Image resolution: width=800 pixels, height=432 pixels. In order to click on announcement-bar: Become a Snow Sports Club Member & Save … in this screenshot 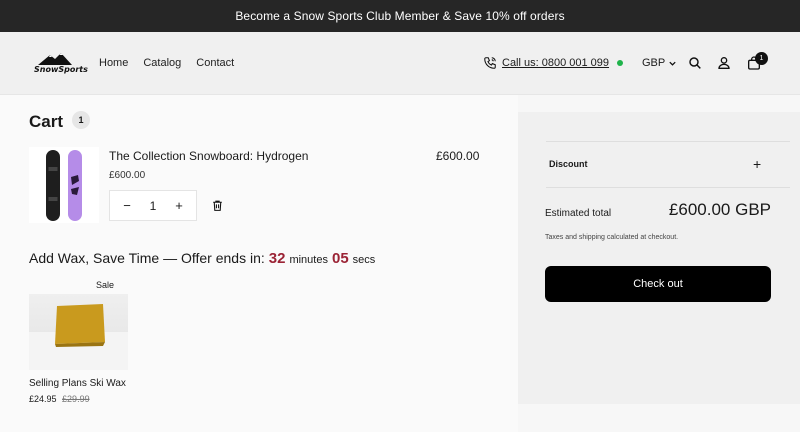, I will do `click(400, 16)`.